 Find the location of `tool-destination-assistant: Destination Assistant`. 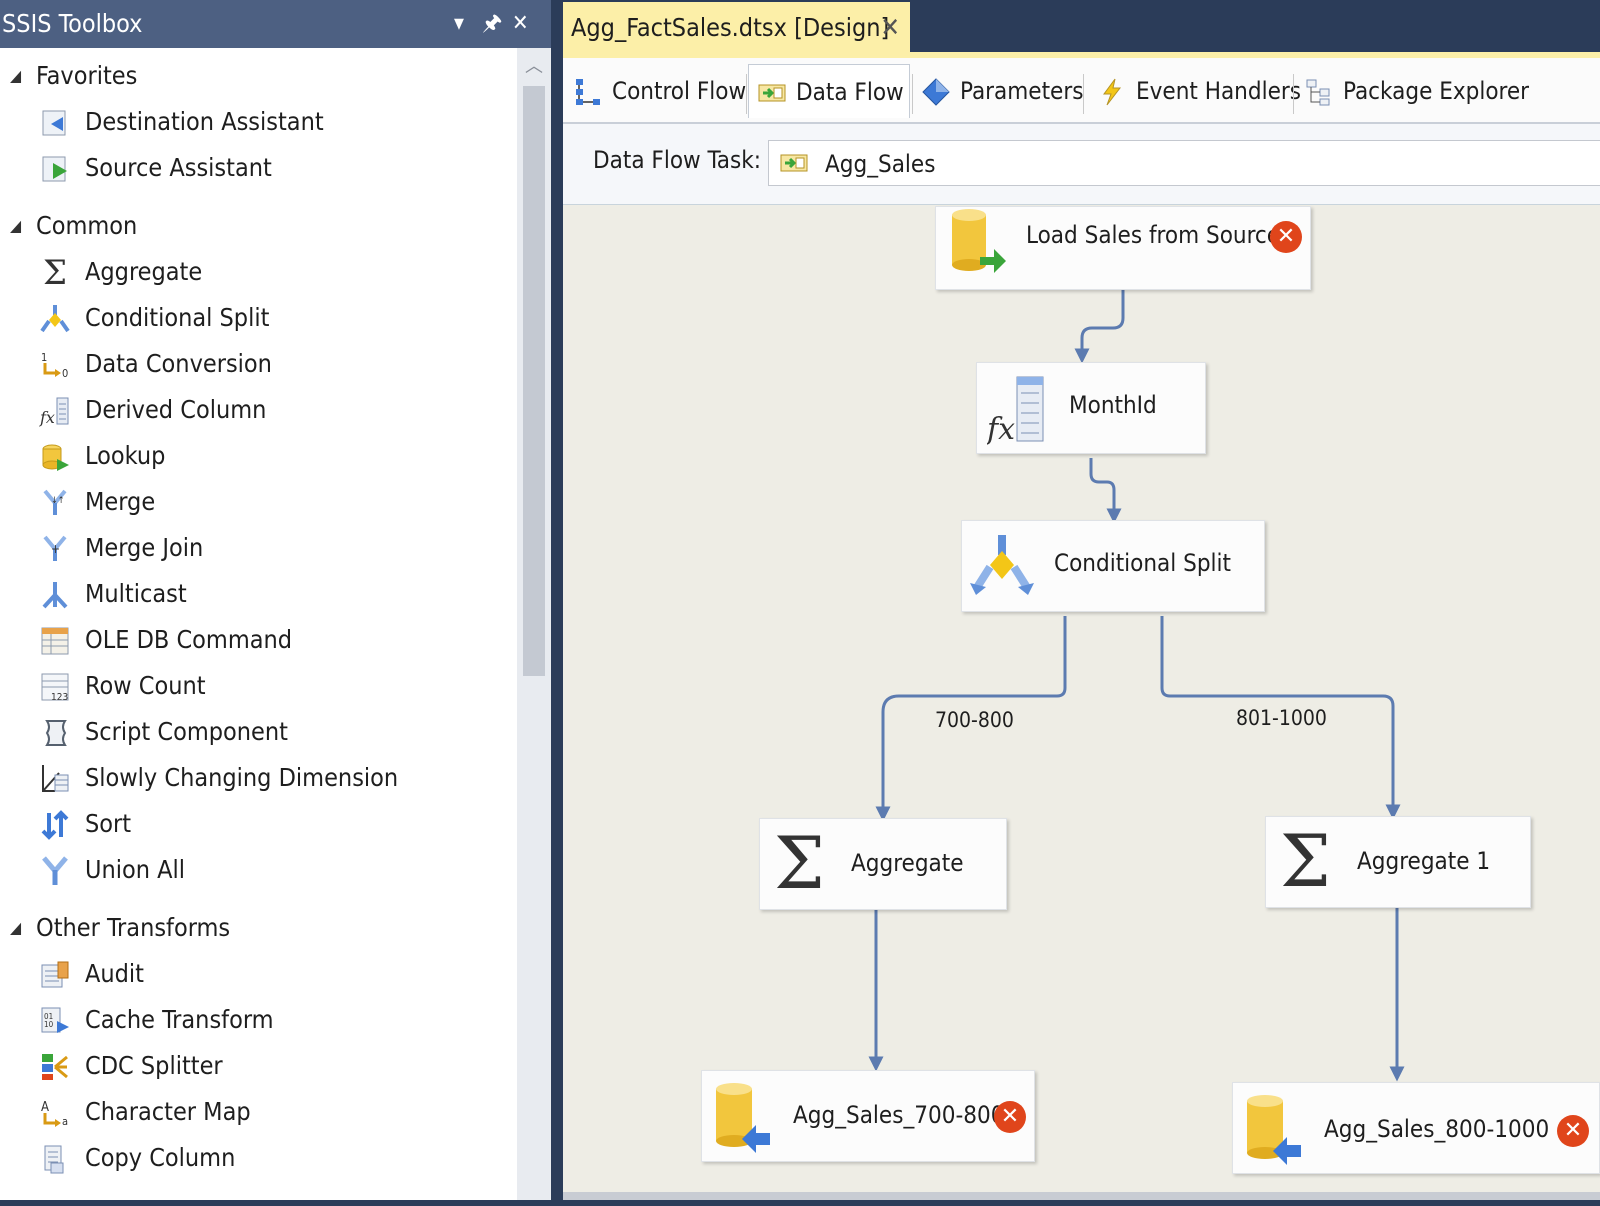

tool-destination-assistant: Destination Assistant is located at coordinates (258, 122).